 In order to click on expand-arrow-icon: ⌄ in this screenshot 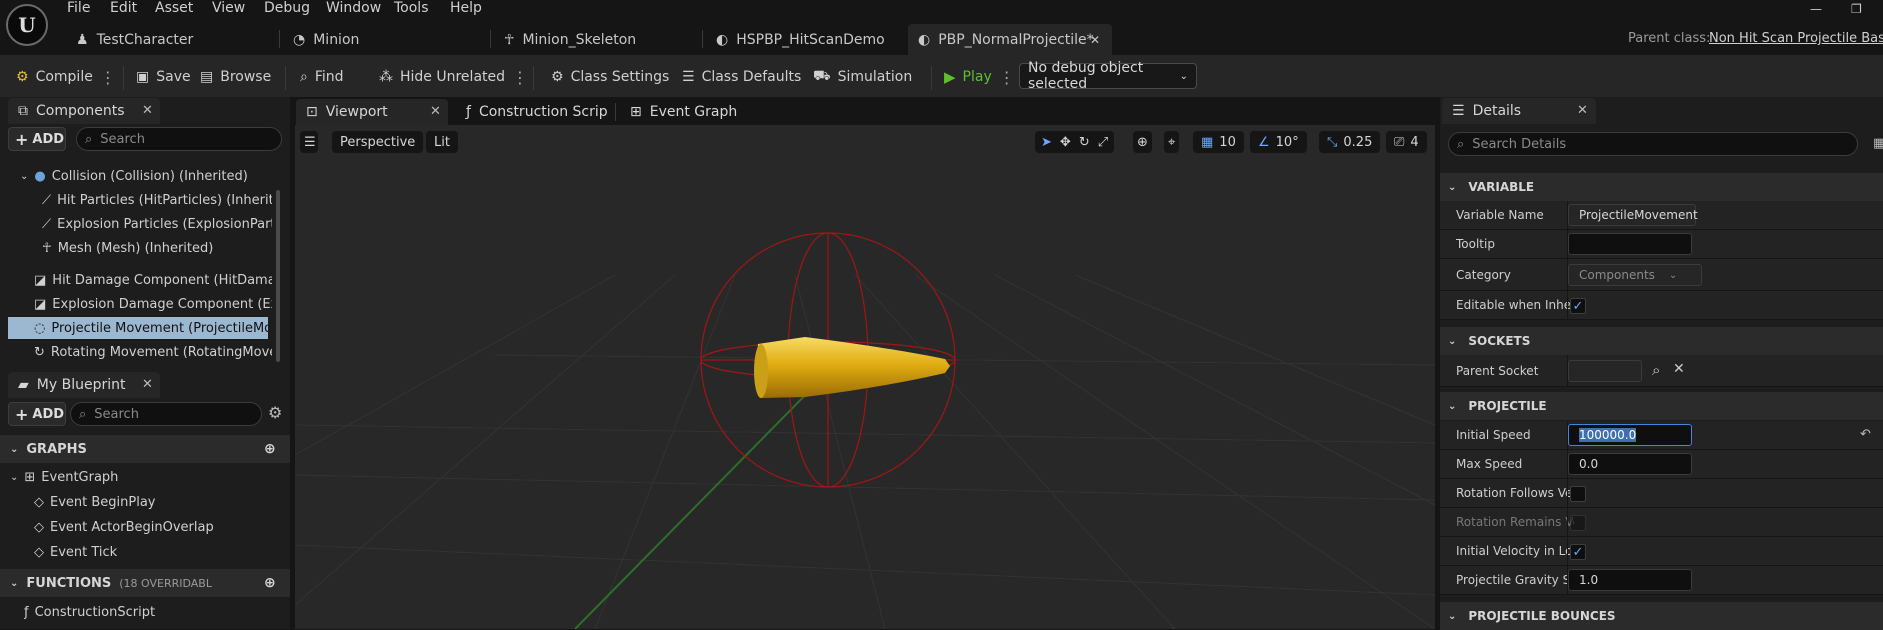, I will do `click(24, 176)`.